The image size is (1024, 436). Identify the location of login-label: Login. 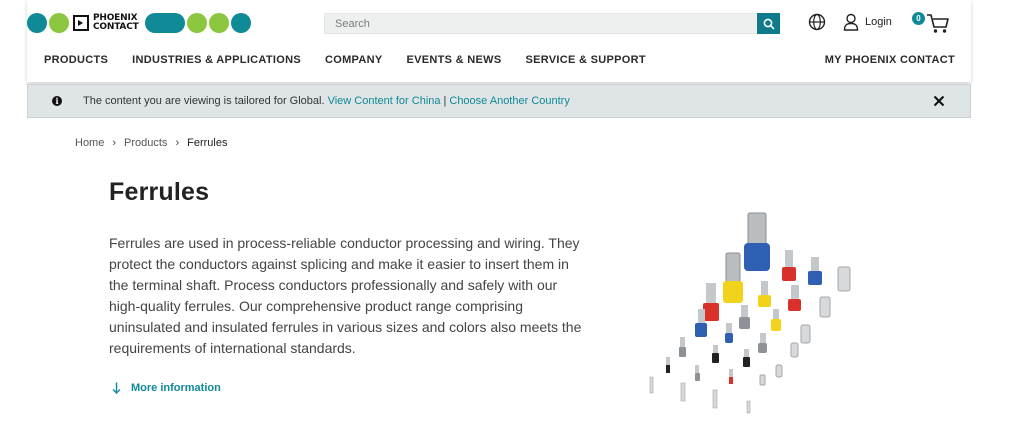
(878, 22).